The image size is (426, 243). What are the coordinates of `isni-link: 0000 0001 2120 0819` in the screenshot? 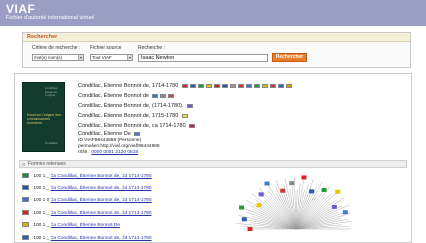 It's located at (114, 152).